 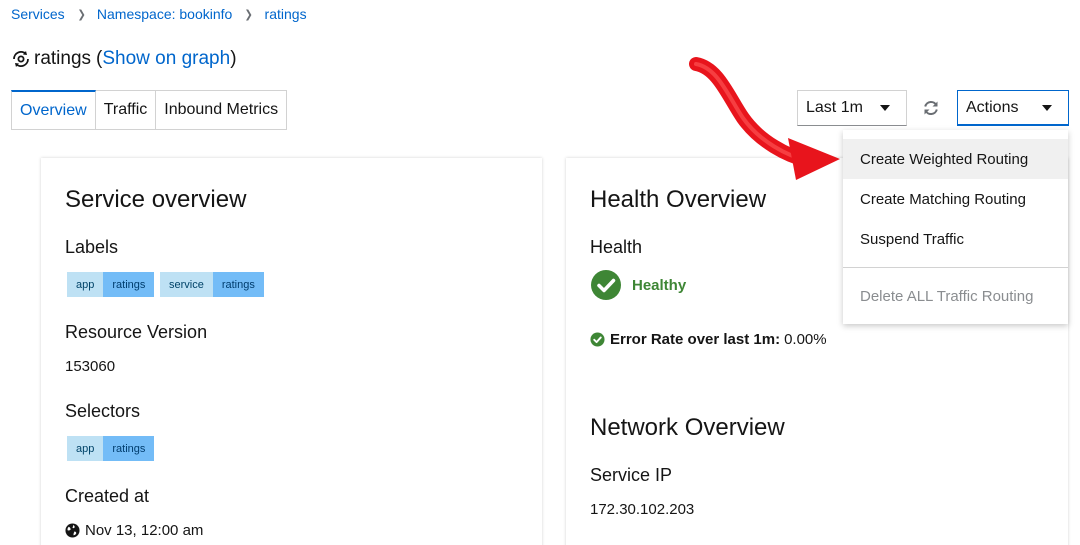 I want to click on network-overview-title: Network Overview, so click(x=687, y=427).